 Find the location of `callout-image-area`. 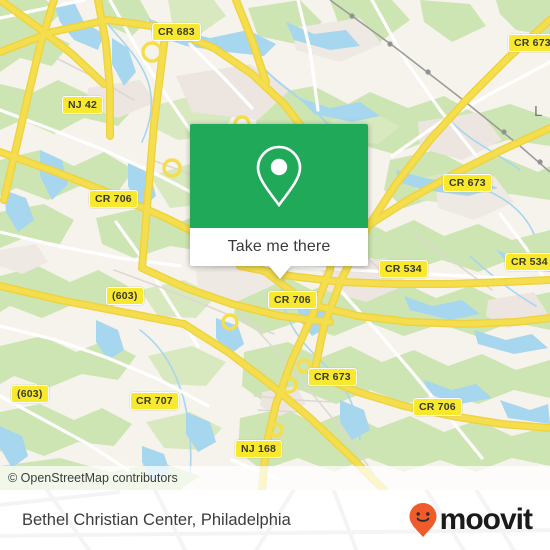

callout-image-area is located at coordinates (279, 176).